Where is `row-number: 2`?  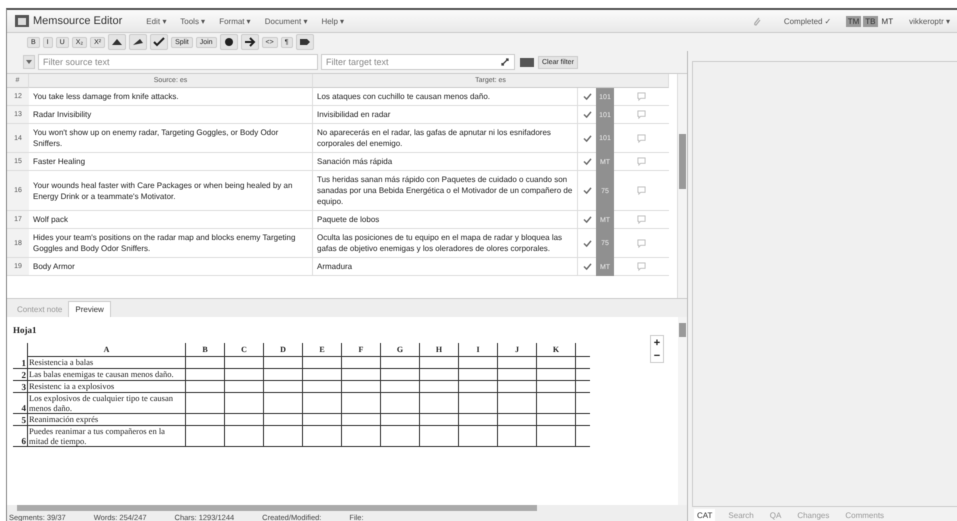
row-number: 2 is located at coordinates (20, 374).